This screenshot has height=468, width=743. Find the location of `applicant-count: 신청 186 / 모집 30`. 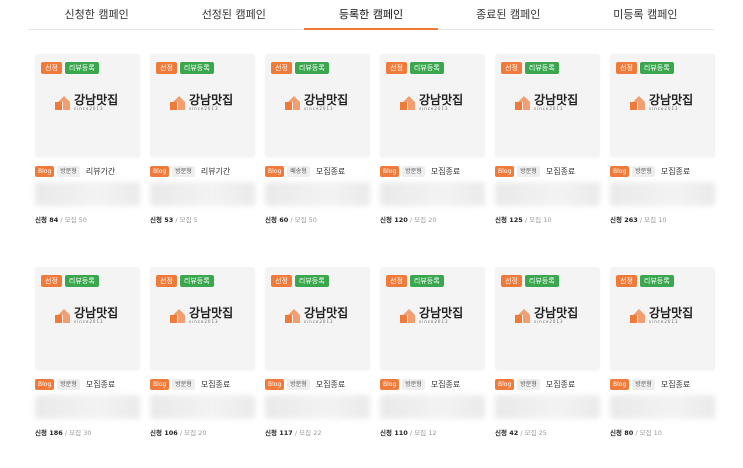

applicant-count: 신청 186 / 모집 30 is located at coordinates (63, 433).